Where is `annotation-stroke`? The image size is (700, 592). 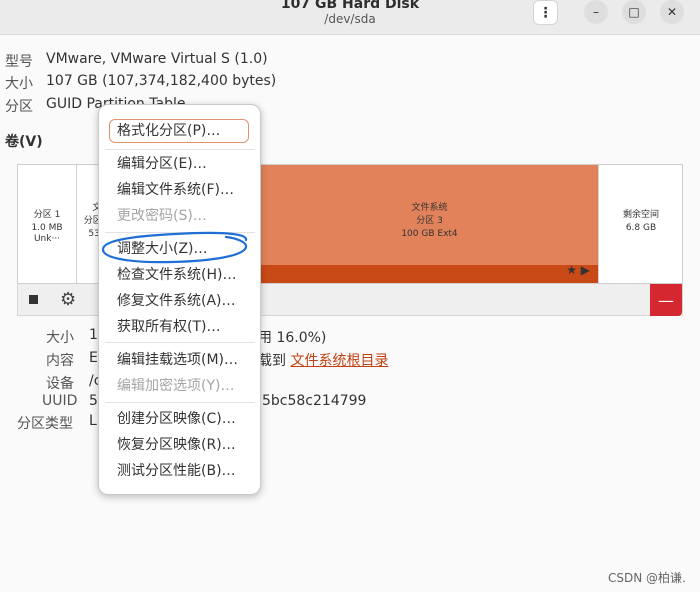 annotation-stroke is located at coordinates (174, 247).